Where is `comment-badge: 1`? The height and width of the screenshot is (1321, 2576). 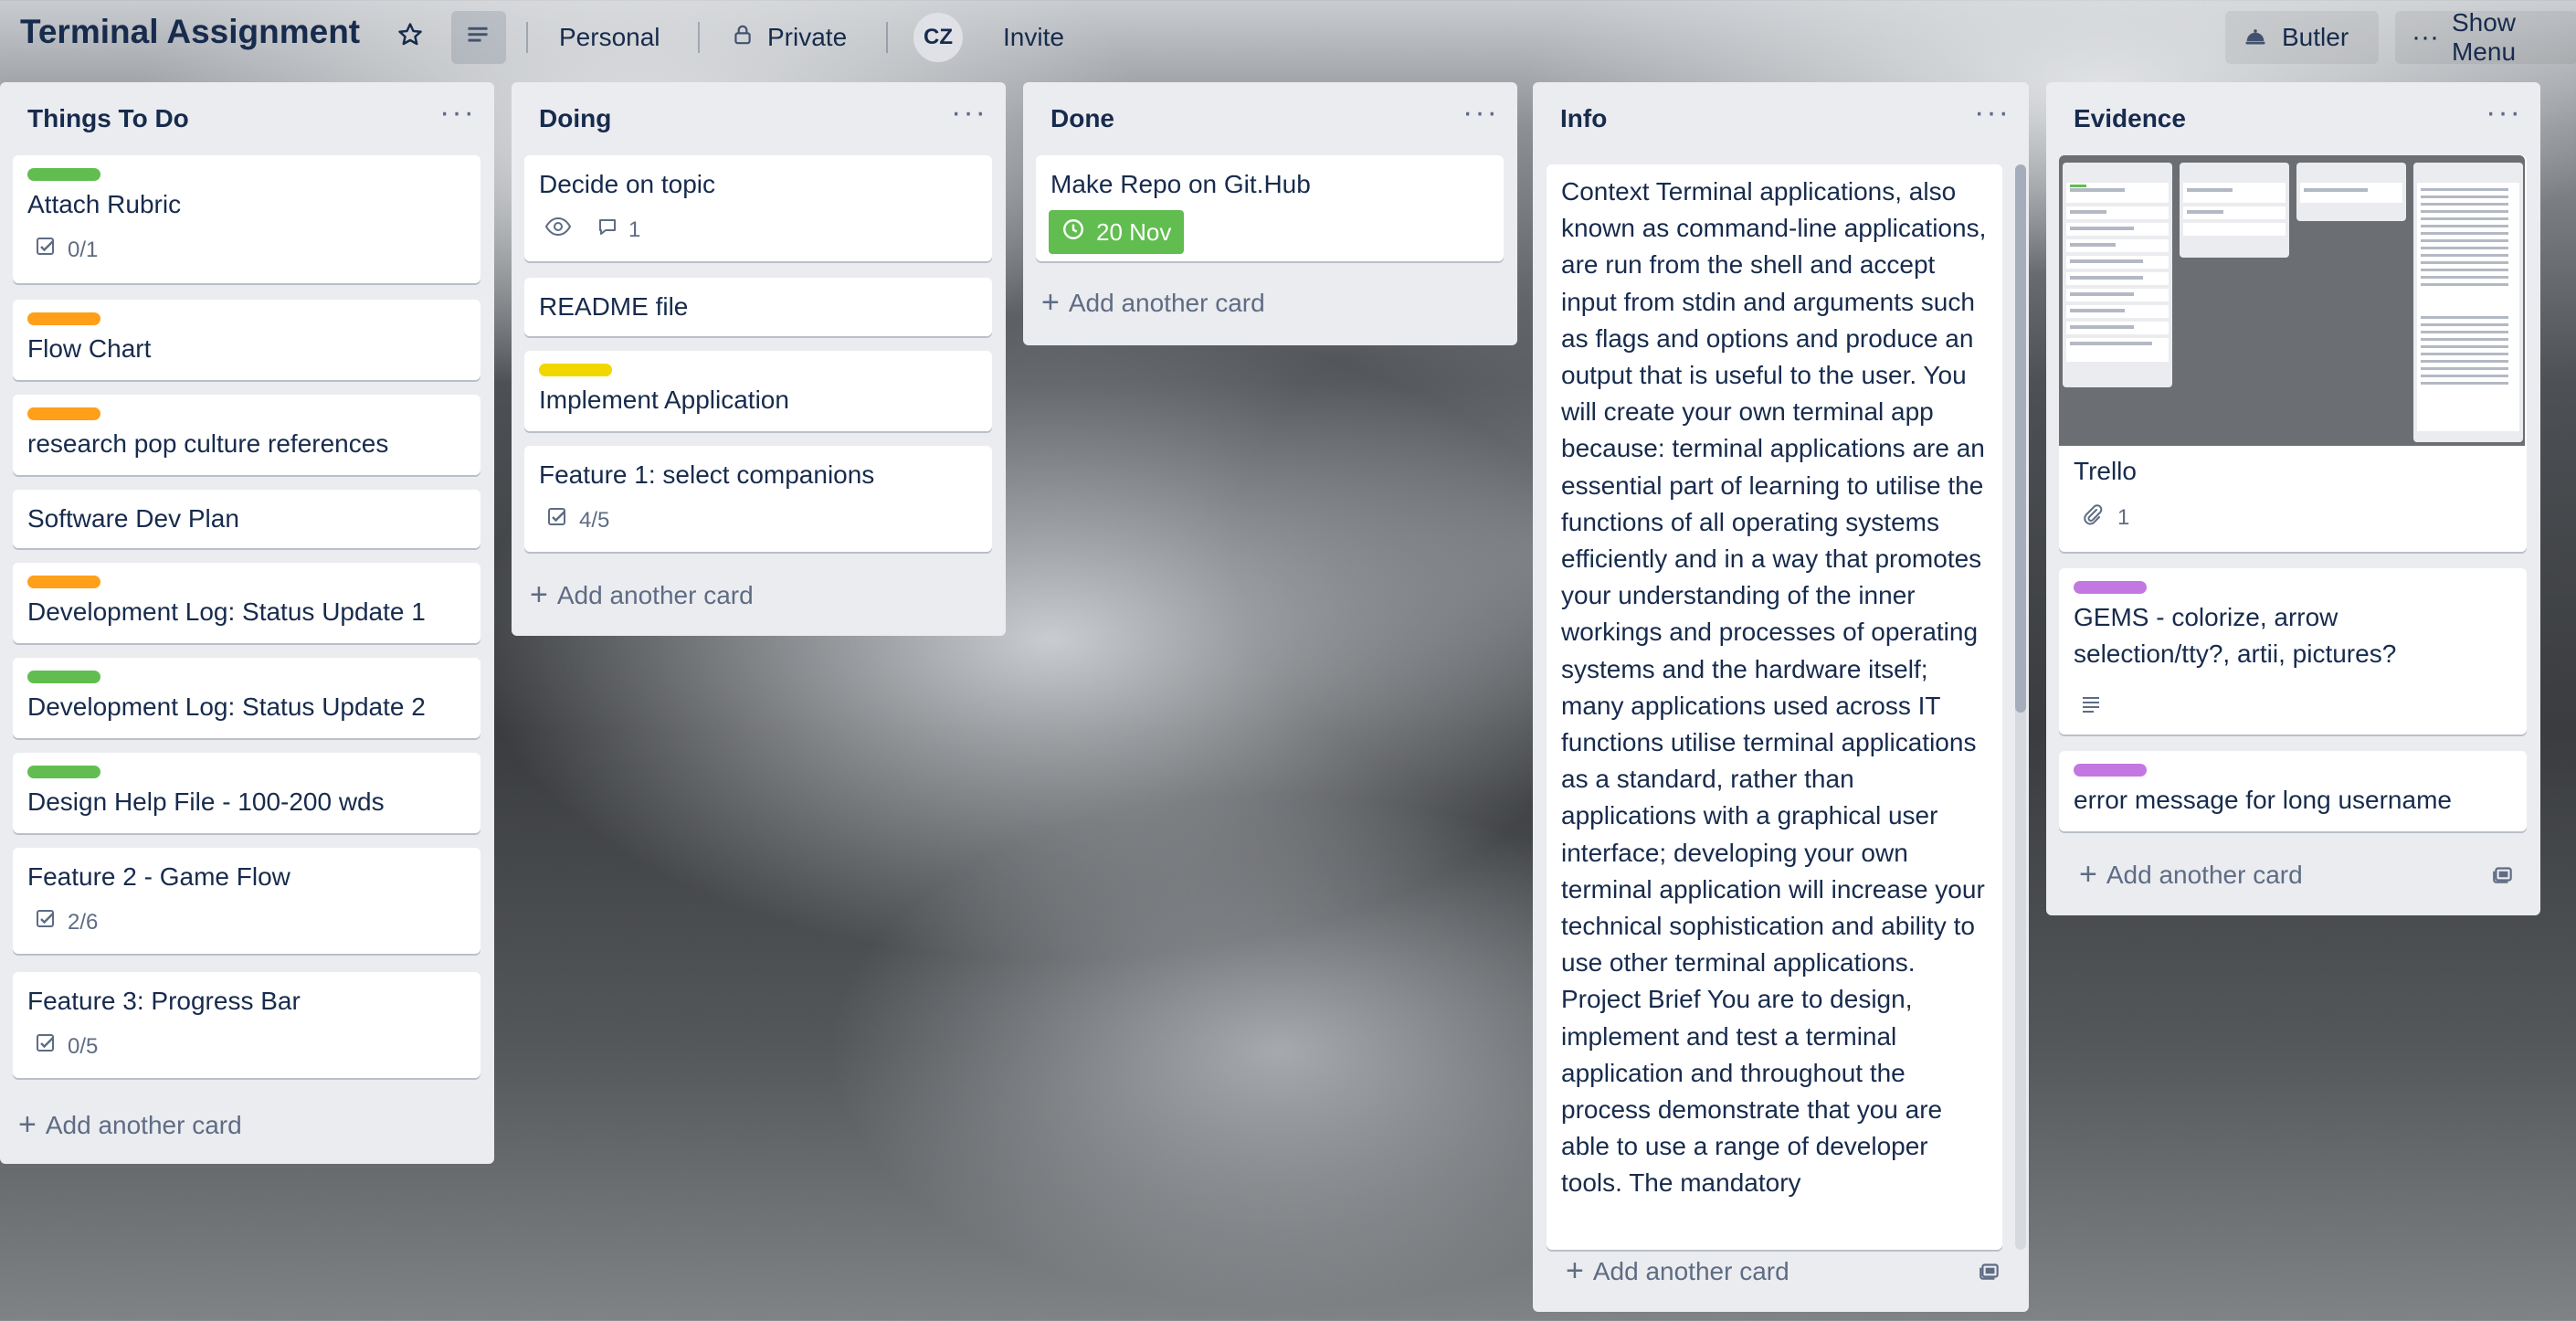
comment-badge: 1 is located at coordinates (618, 230).